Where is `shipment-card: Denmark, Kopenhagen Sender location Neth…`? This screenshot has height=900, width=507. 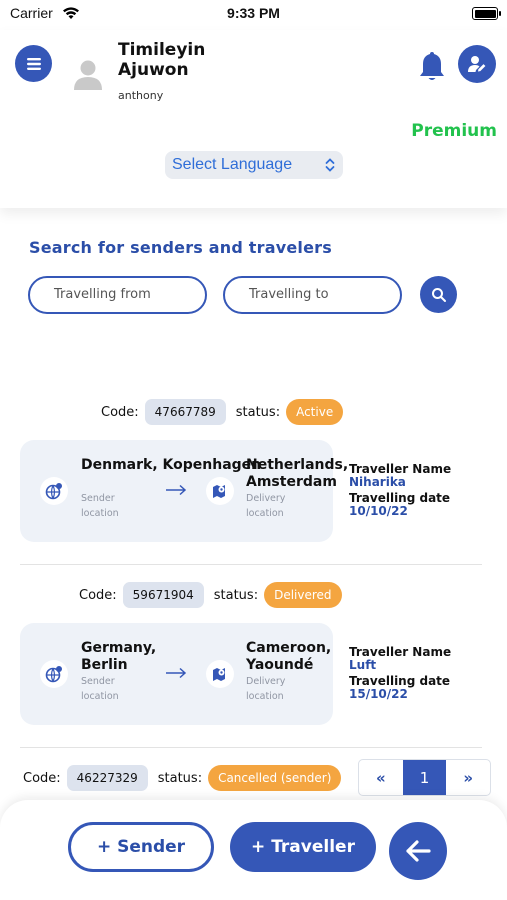
shipment-card: Denmark, Kopenhagen Sender location Neth… is located at coordinates (184, 491).